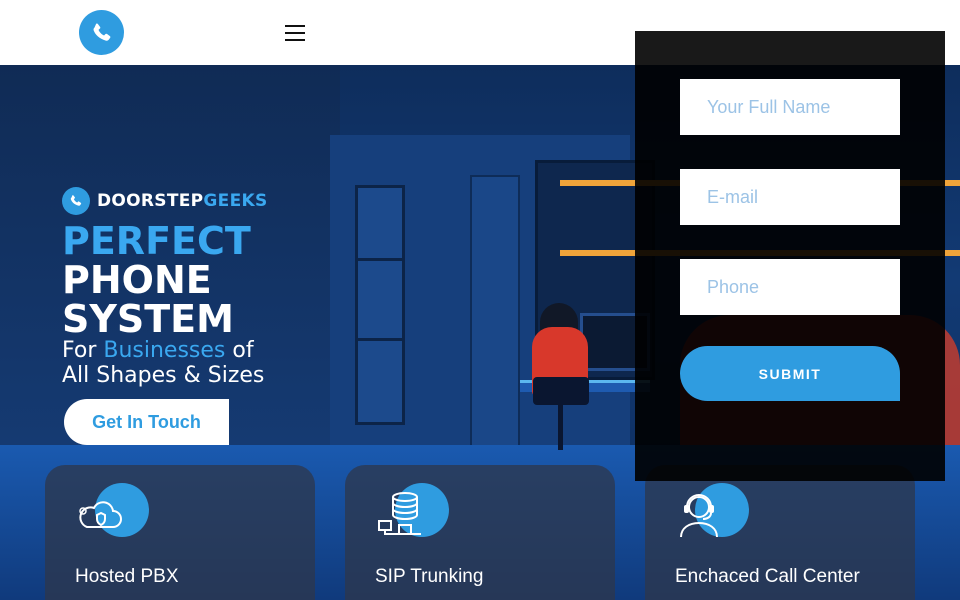 Image resolution: width=960 pixels, height=600 pixels. I want to click on service-title: Hosted PBX, so click(127, 576).